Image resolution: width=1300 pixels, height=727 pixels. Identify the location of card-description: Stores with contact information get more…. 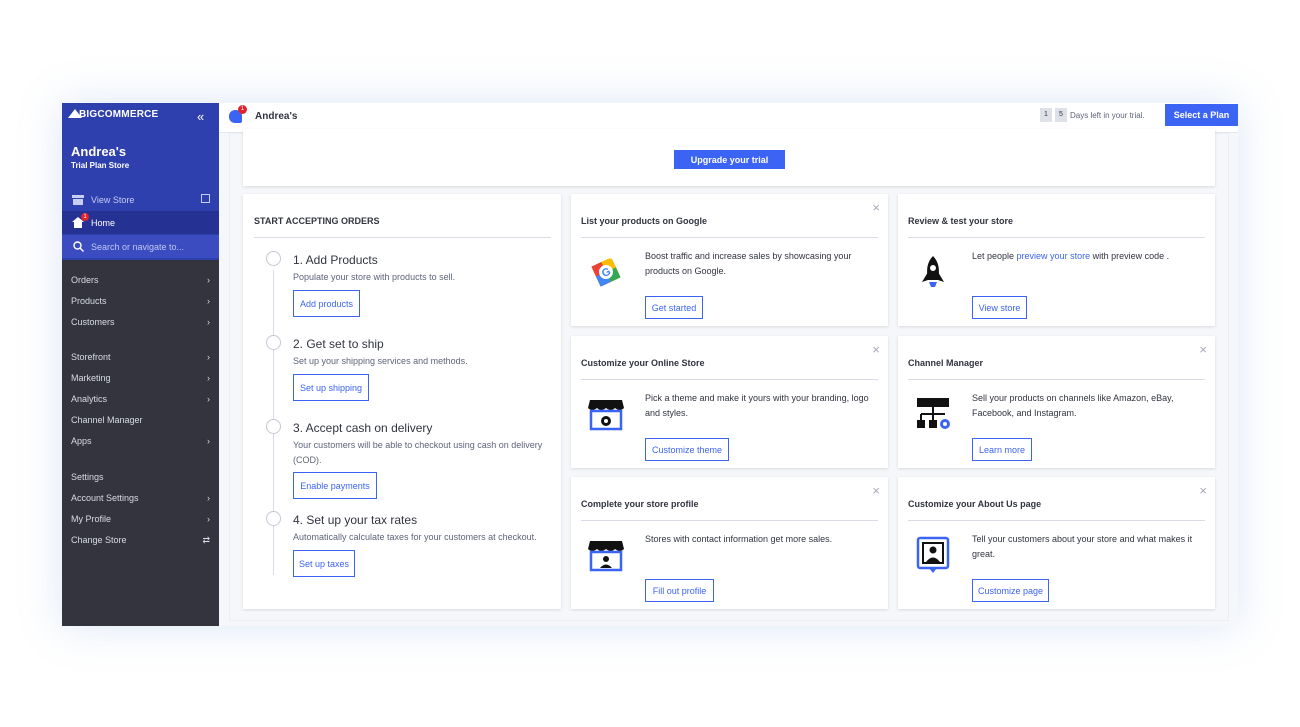
(739, 539).